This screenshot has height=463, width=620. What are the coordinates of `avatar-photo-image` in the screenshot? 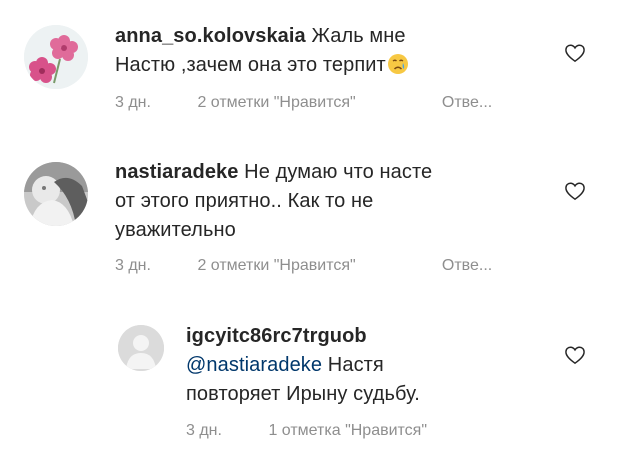 It's located at (56, 194).